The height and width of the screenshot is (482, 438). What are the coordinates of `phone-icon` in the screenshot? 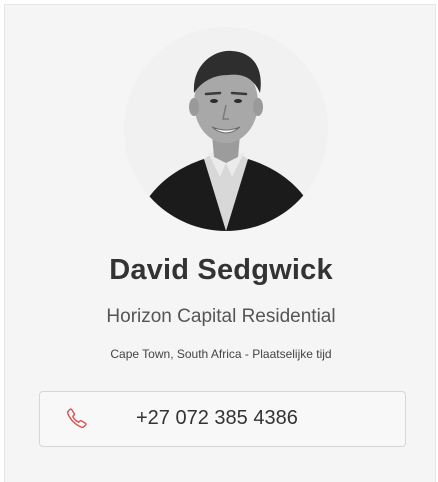 It's located at (77, 418).